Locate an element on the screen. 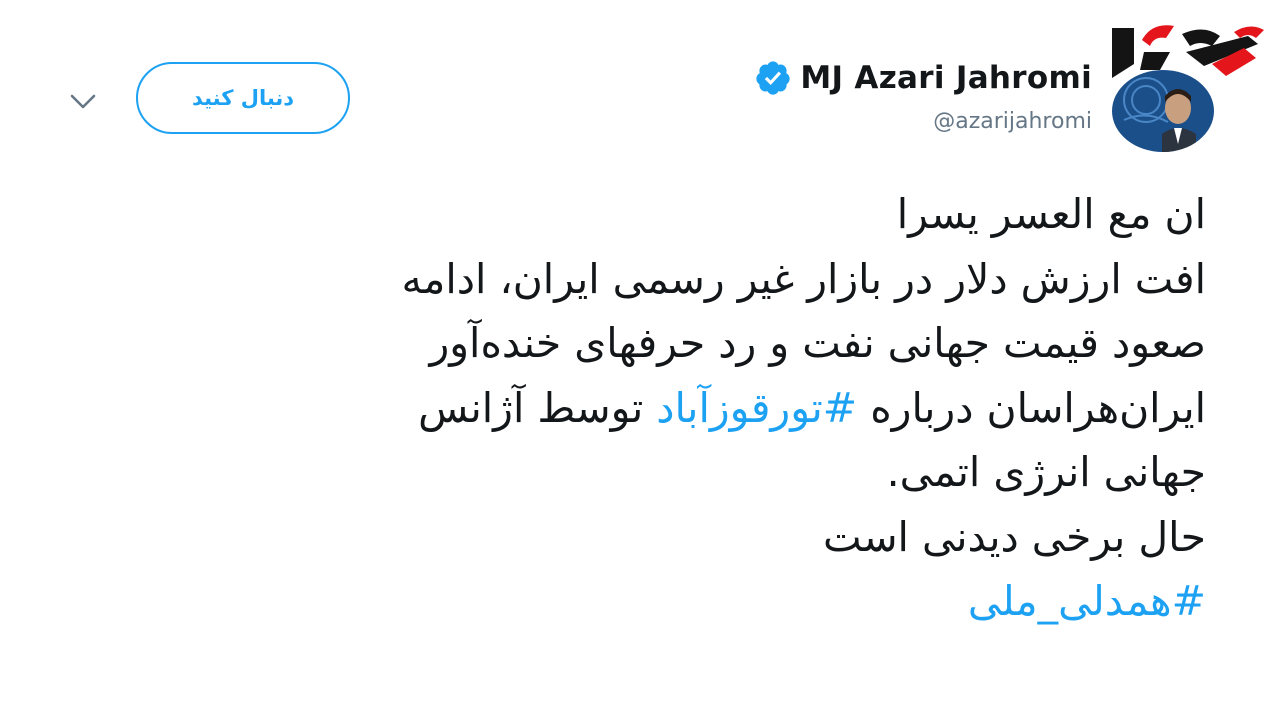 This screenshot has height=705, width=1280. author-handle: @azarijahromi is located at coordinates (923, 121).